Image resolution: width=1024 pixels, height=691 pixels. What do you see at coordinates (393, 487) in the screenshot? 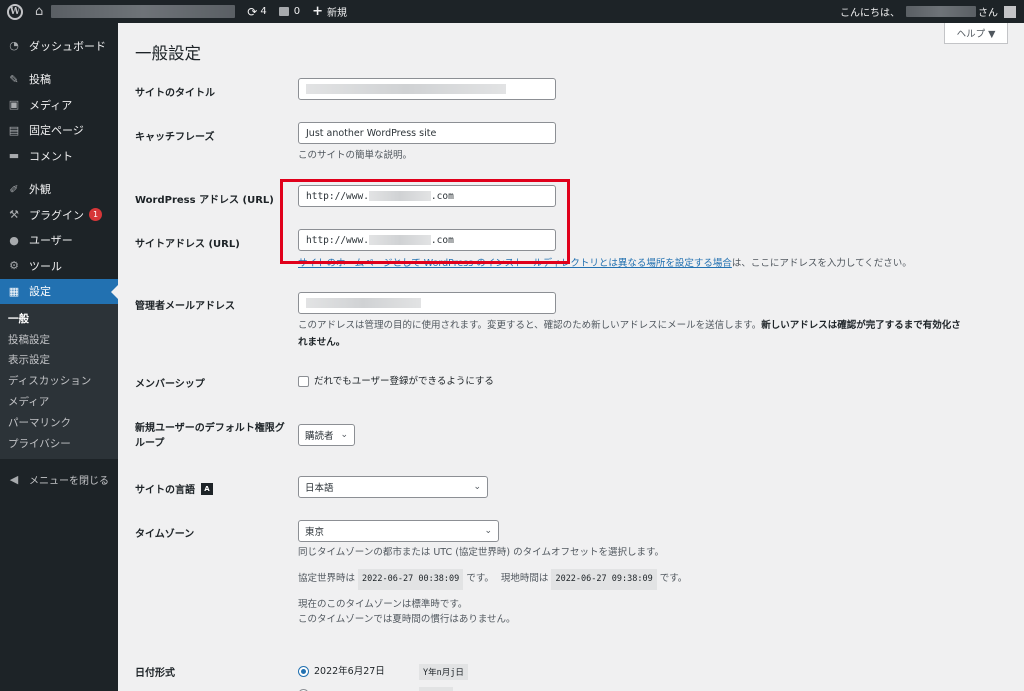
I see `site-language-select: 日本語 ⌄` at bounding box center [393, 487].